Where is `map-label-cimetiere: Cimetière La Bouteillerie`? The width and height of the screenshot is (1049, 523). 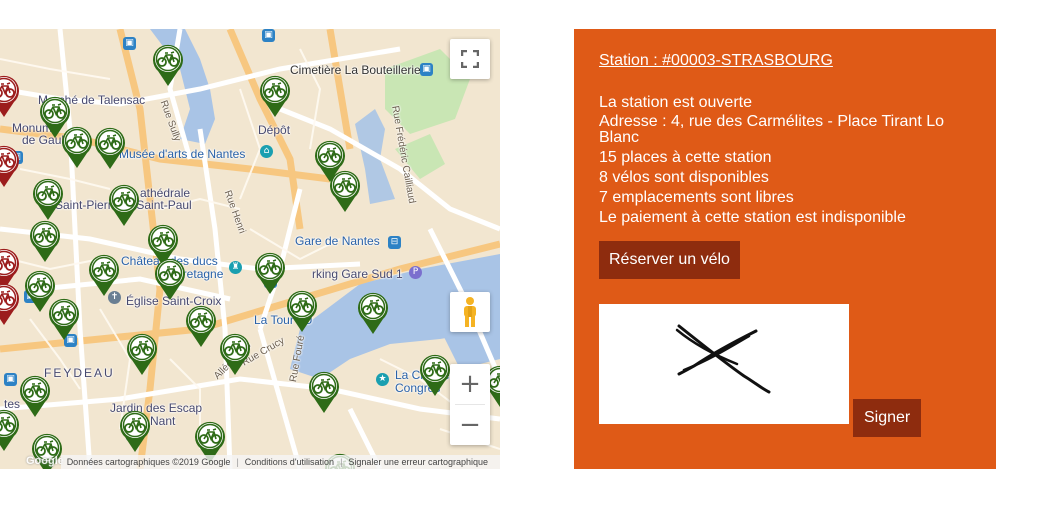
map-label-cimetiere: Cimetière La Bouteillerie is located at coordinates (355, 70).